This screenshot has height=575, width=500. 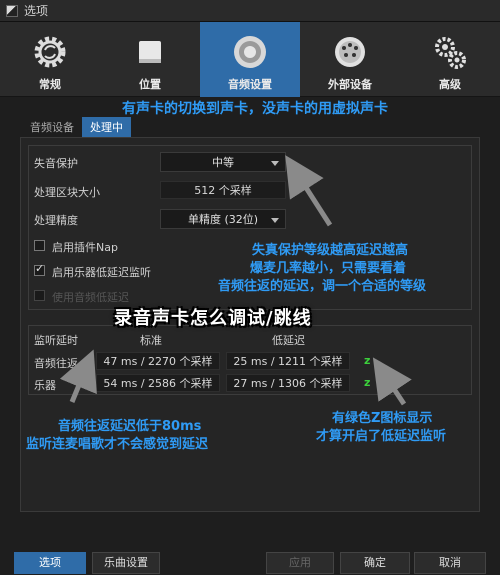 What do you see at coordinates (381, 436) in the screenshot?
I see `annotation-bottom-right-2: 才算开启了低延迟监听` at bounding box center [381, 436].